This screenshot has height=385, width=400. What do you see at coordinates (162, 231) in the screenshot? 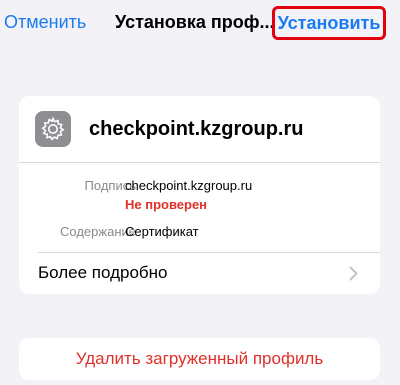
I see `contents-value: Сертификат` at bounding box center [162, 231].